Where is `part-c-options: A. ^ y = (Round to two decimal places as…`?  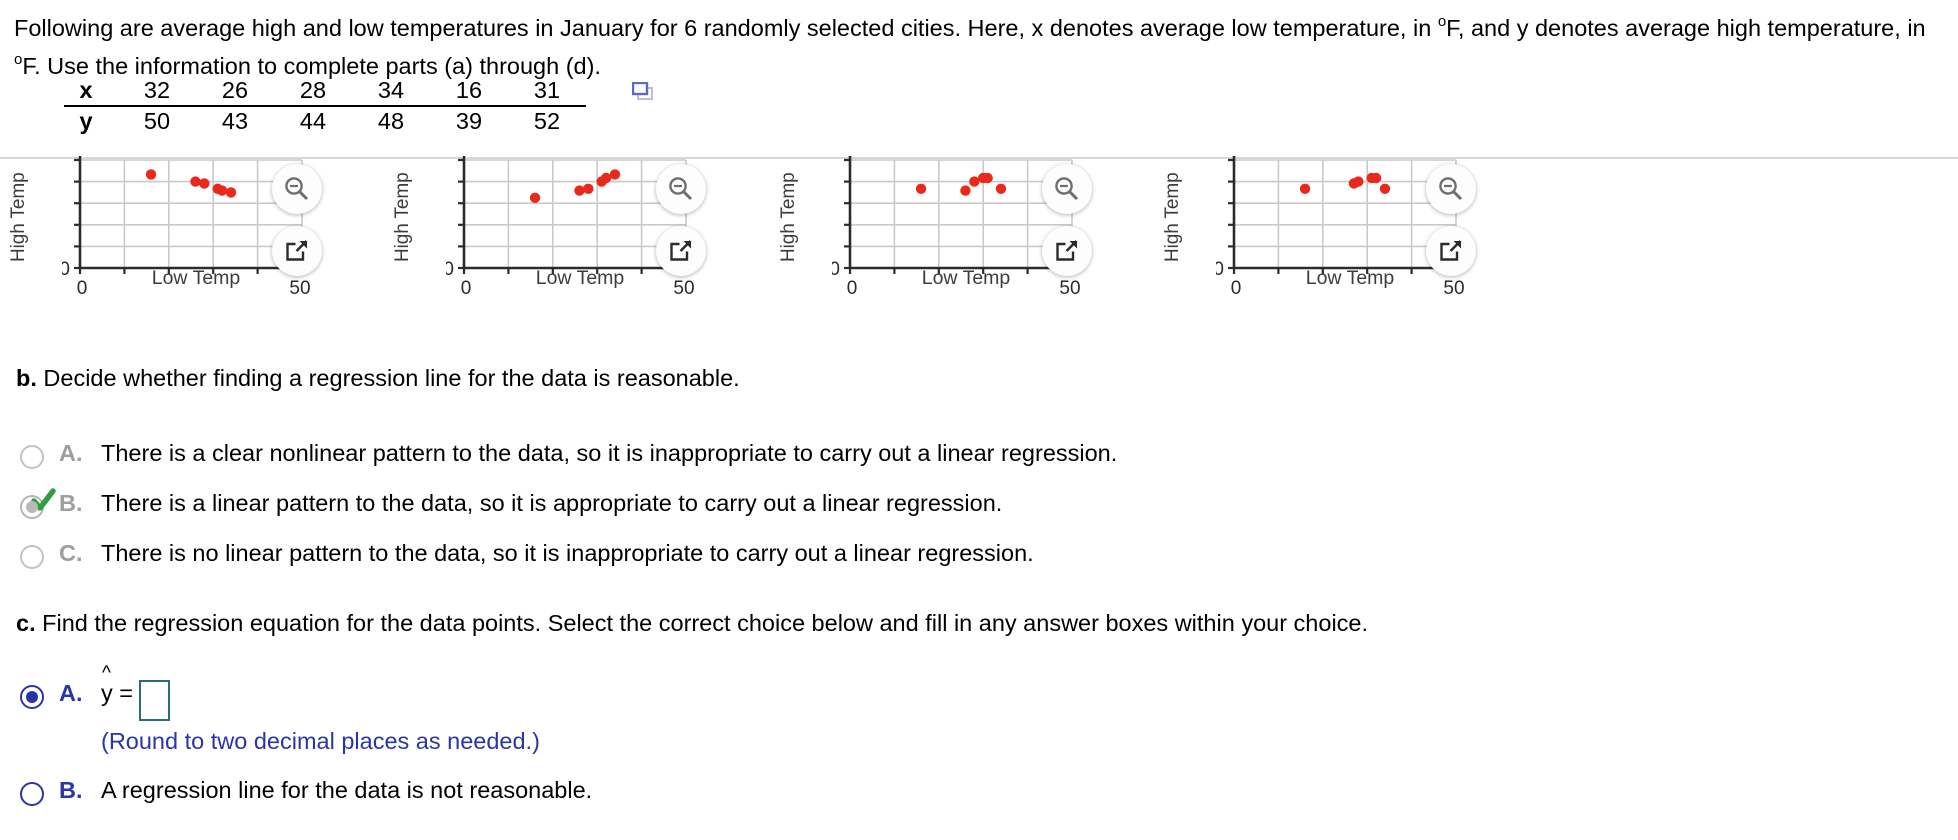
part-c-options: A. ^ y = (Round to two decimal places as… is located at coordinates (720, 745).